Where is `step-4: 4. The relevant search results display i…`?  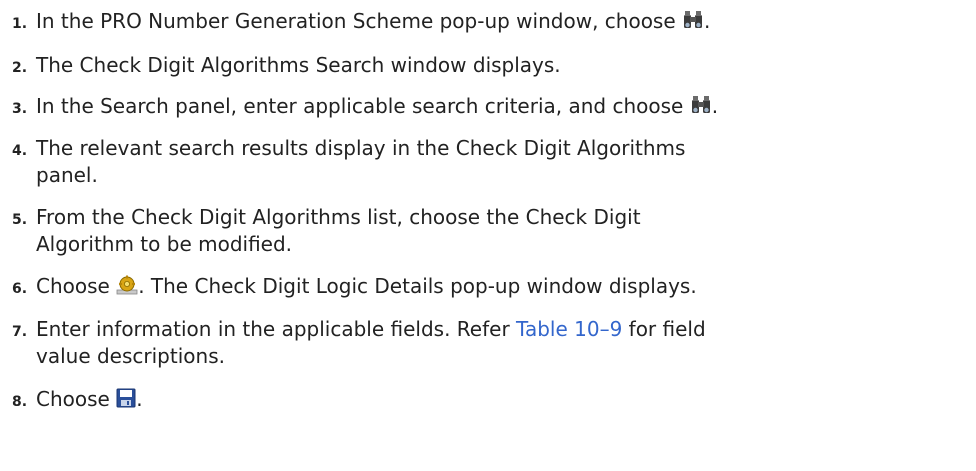
step-4: 4. The relevant search results display i… is located at coordinates (491, 162).